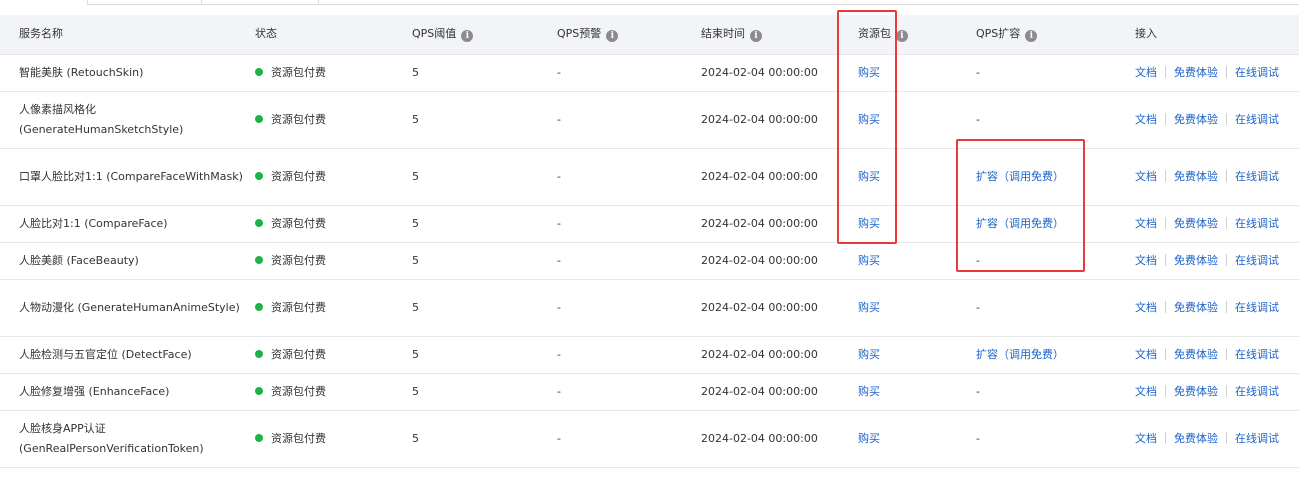 This screenshot has width=1299, height=481. What do you see at coordinates (484, 35) in the screenshot?
I see `col-header-qps-threshold: QPS阈值 i` at bounding box center [484, 35].